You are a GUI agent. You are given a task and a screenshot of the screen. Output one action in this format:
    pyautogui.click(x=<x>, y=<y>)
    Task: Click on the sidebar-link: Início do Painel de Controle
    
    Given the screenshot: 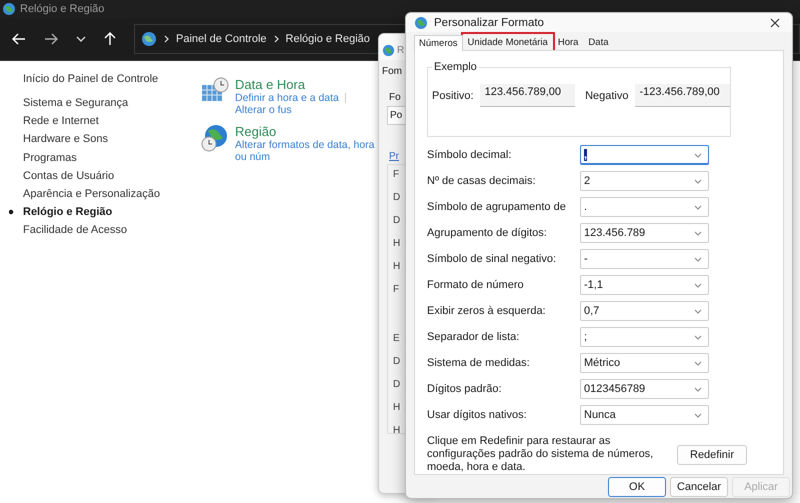 What is the action you would take?
    pyautogui.click(x=112, y=79)
    